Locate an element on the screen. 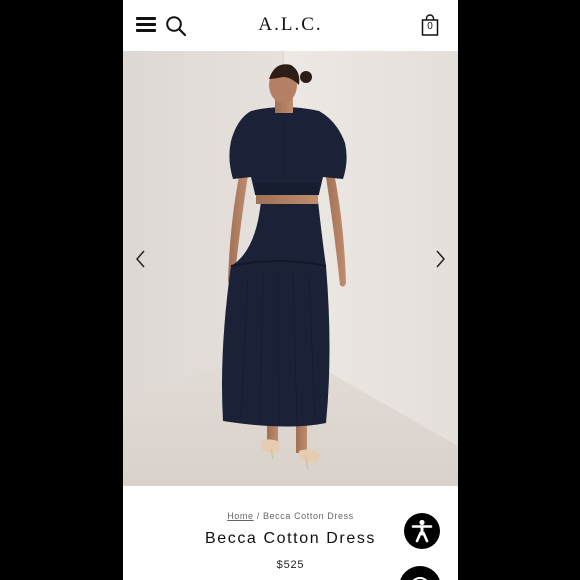  breadcrumb-home-link: Home is located at coordinates (240, 516).